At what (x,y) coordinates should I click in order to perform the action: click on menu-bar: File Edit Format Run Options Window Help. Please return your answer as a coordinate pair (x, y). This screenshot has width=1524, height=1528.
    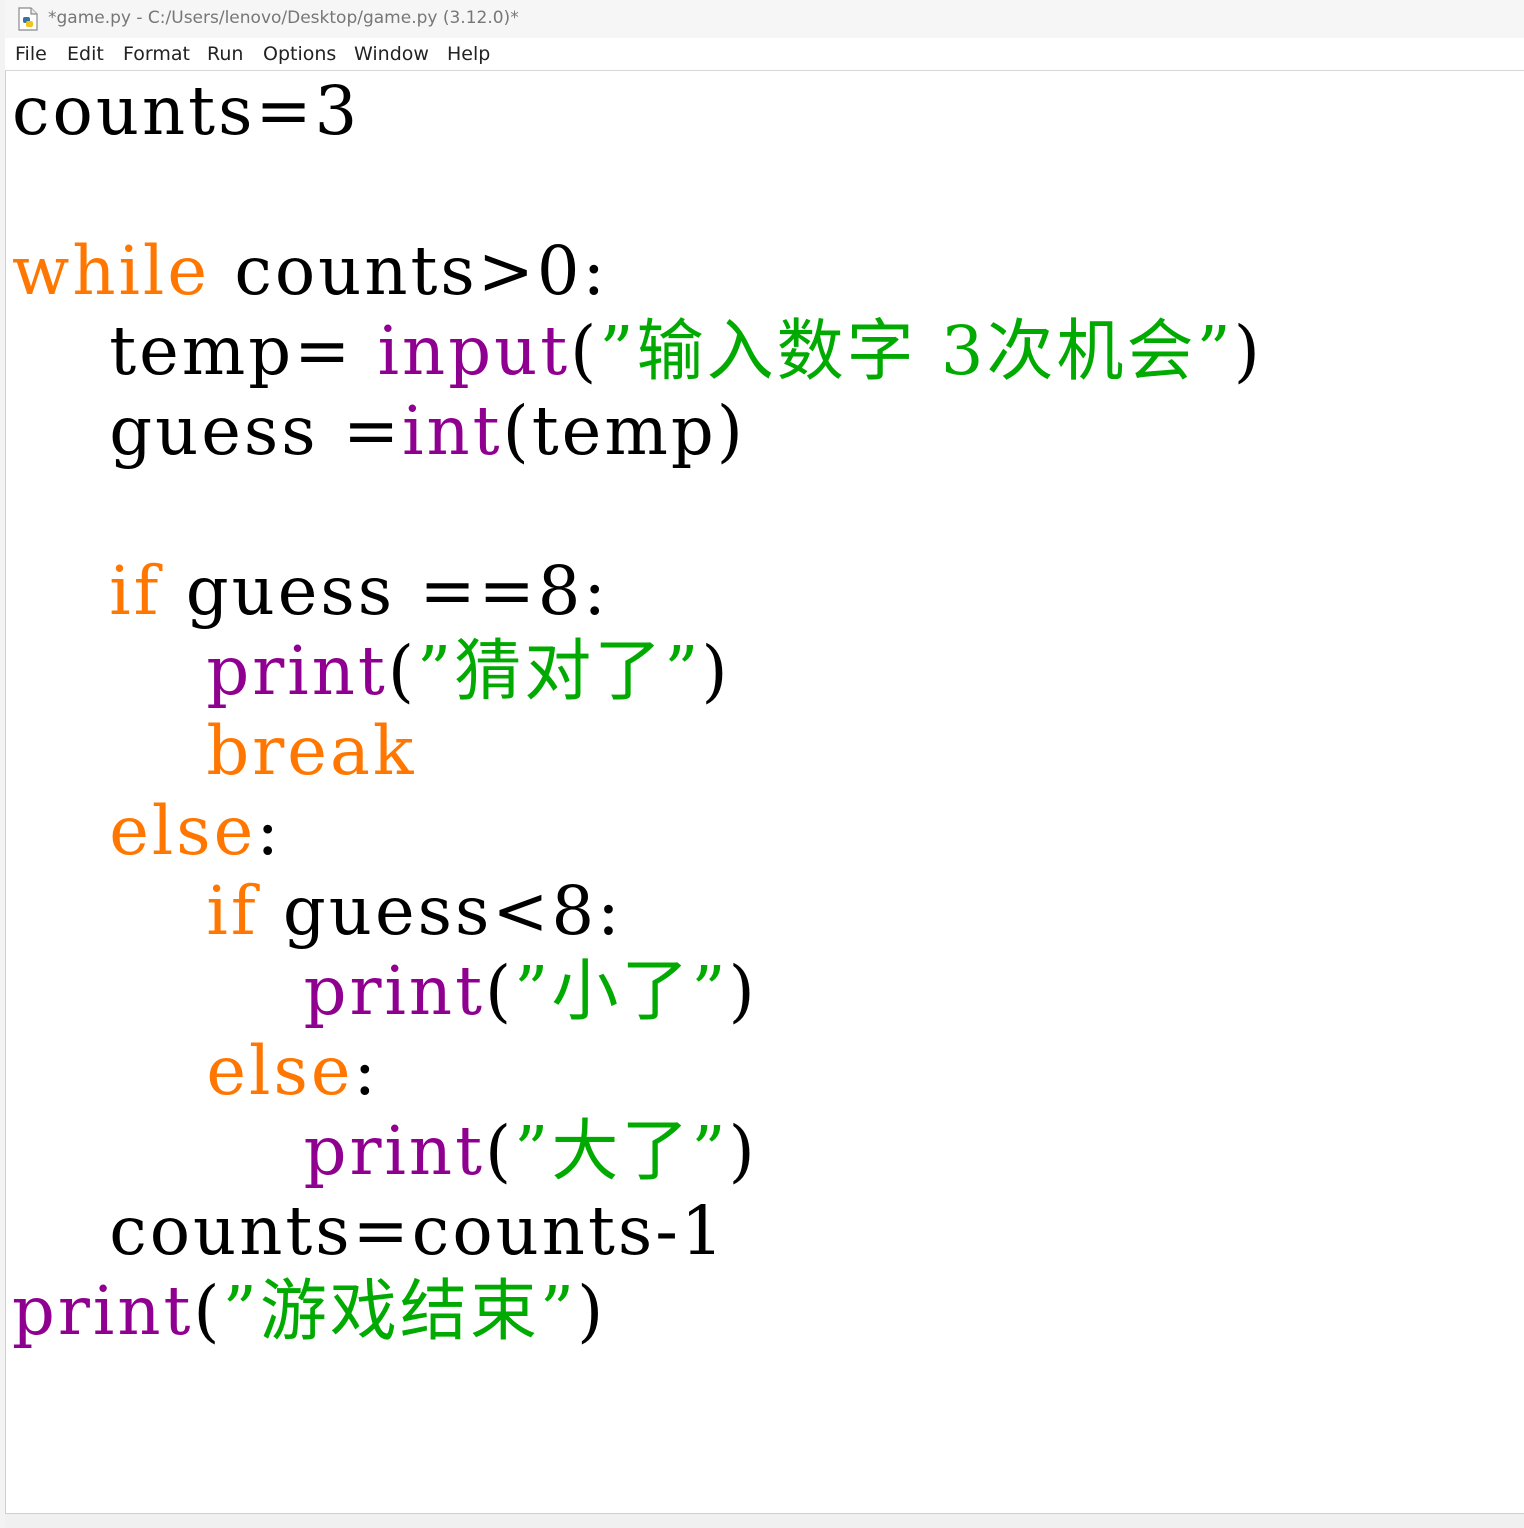
    Looking at the image, I should click on (764, 54).